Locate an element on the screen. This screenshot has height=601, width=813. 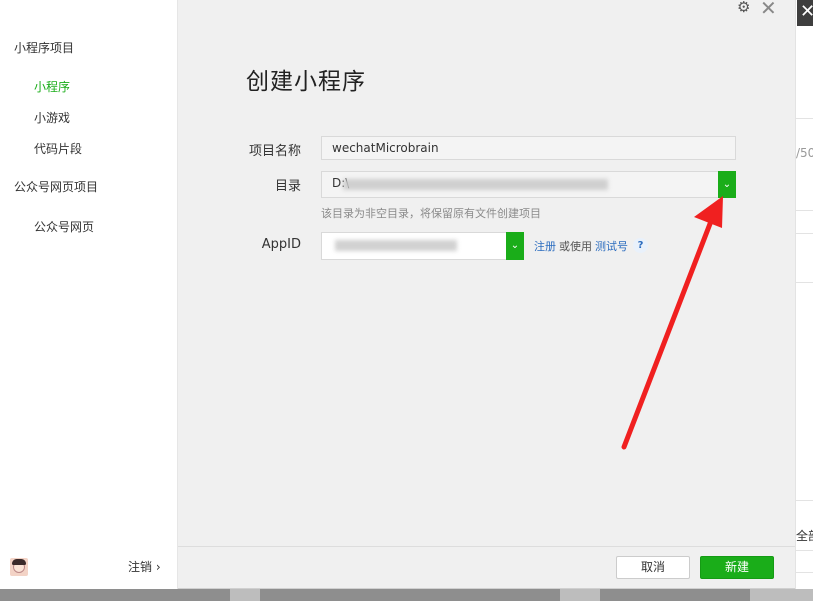
sidebar-item-official-webpage: 公众号网页 is located at coordinates (64, 226).